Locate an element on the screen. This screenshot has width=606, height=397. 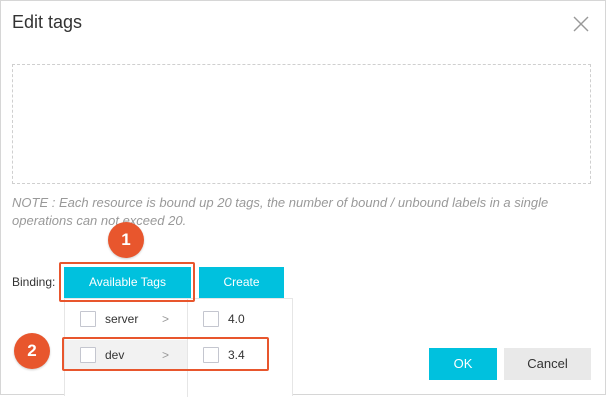
step-badge-1: 1 is located at coordinates (126, 240).